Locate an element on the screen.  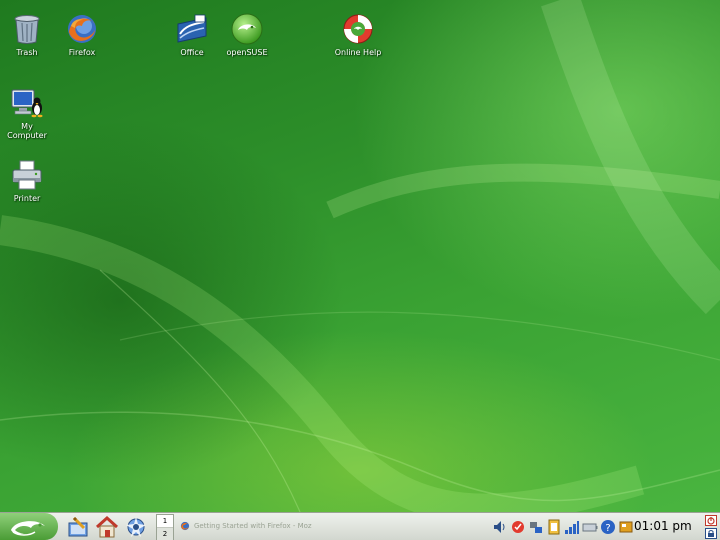
firefox-desktop-icon: Firefox is located at coordinates (82, 34).